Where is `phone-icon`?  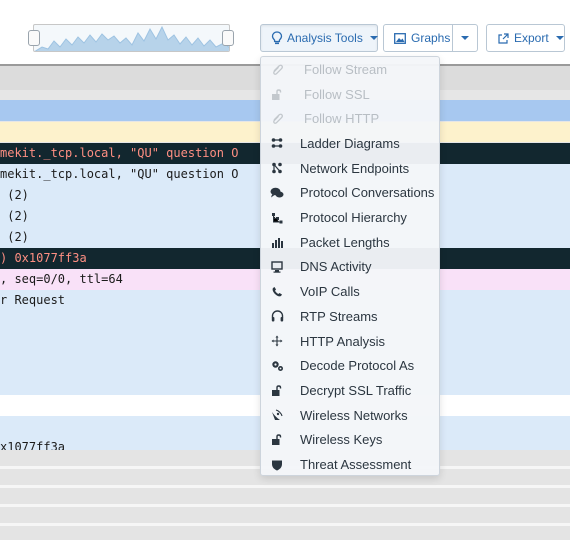 phone-icon is located at coordinates (277, 292).